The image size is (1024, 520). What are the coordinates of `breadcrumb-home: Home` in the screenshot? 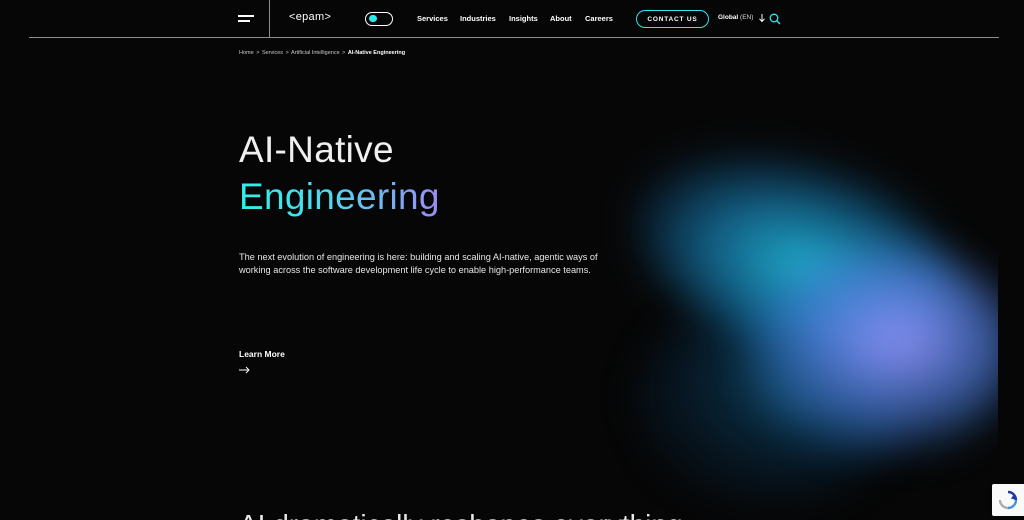 It's located at (246, 53).